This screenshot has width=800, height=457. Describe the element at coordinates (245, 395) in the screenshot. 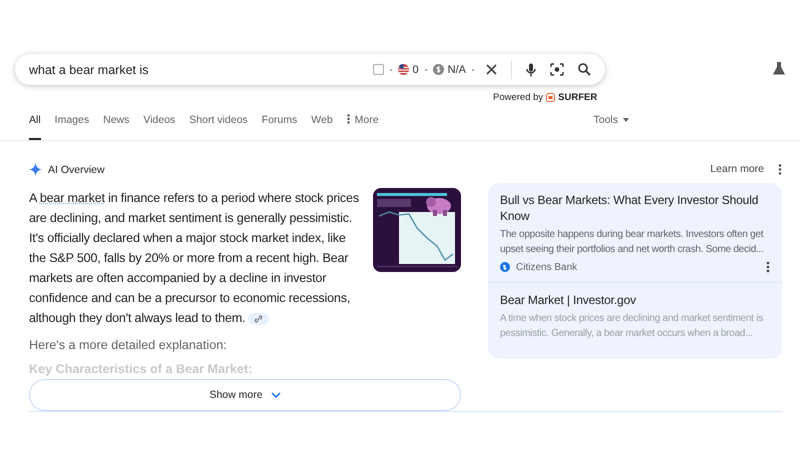

I see `show-more-button: Show more` at that location.